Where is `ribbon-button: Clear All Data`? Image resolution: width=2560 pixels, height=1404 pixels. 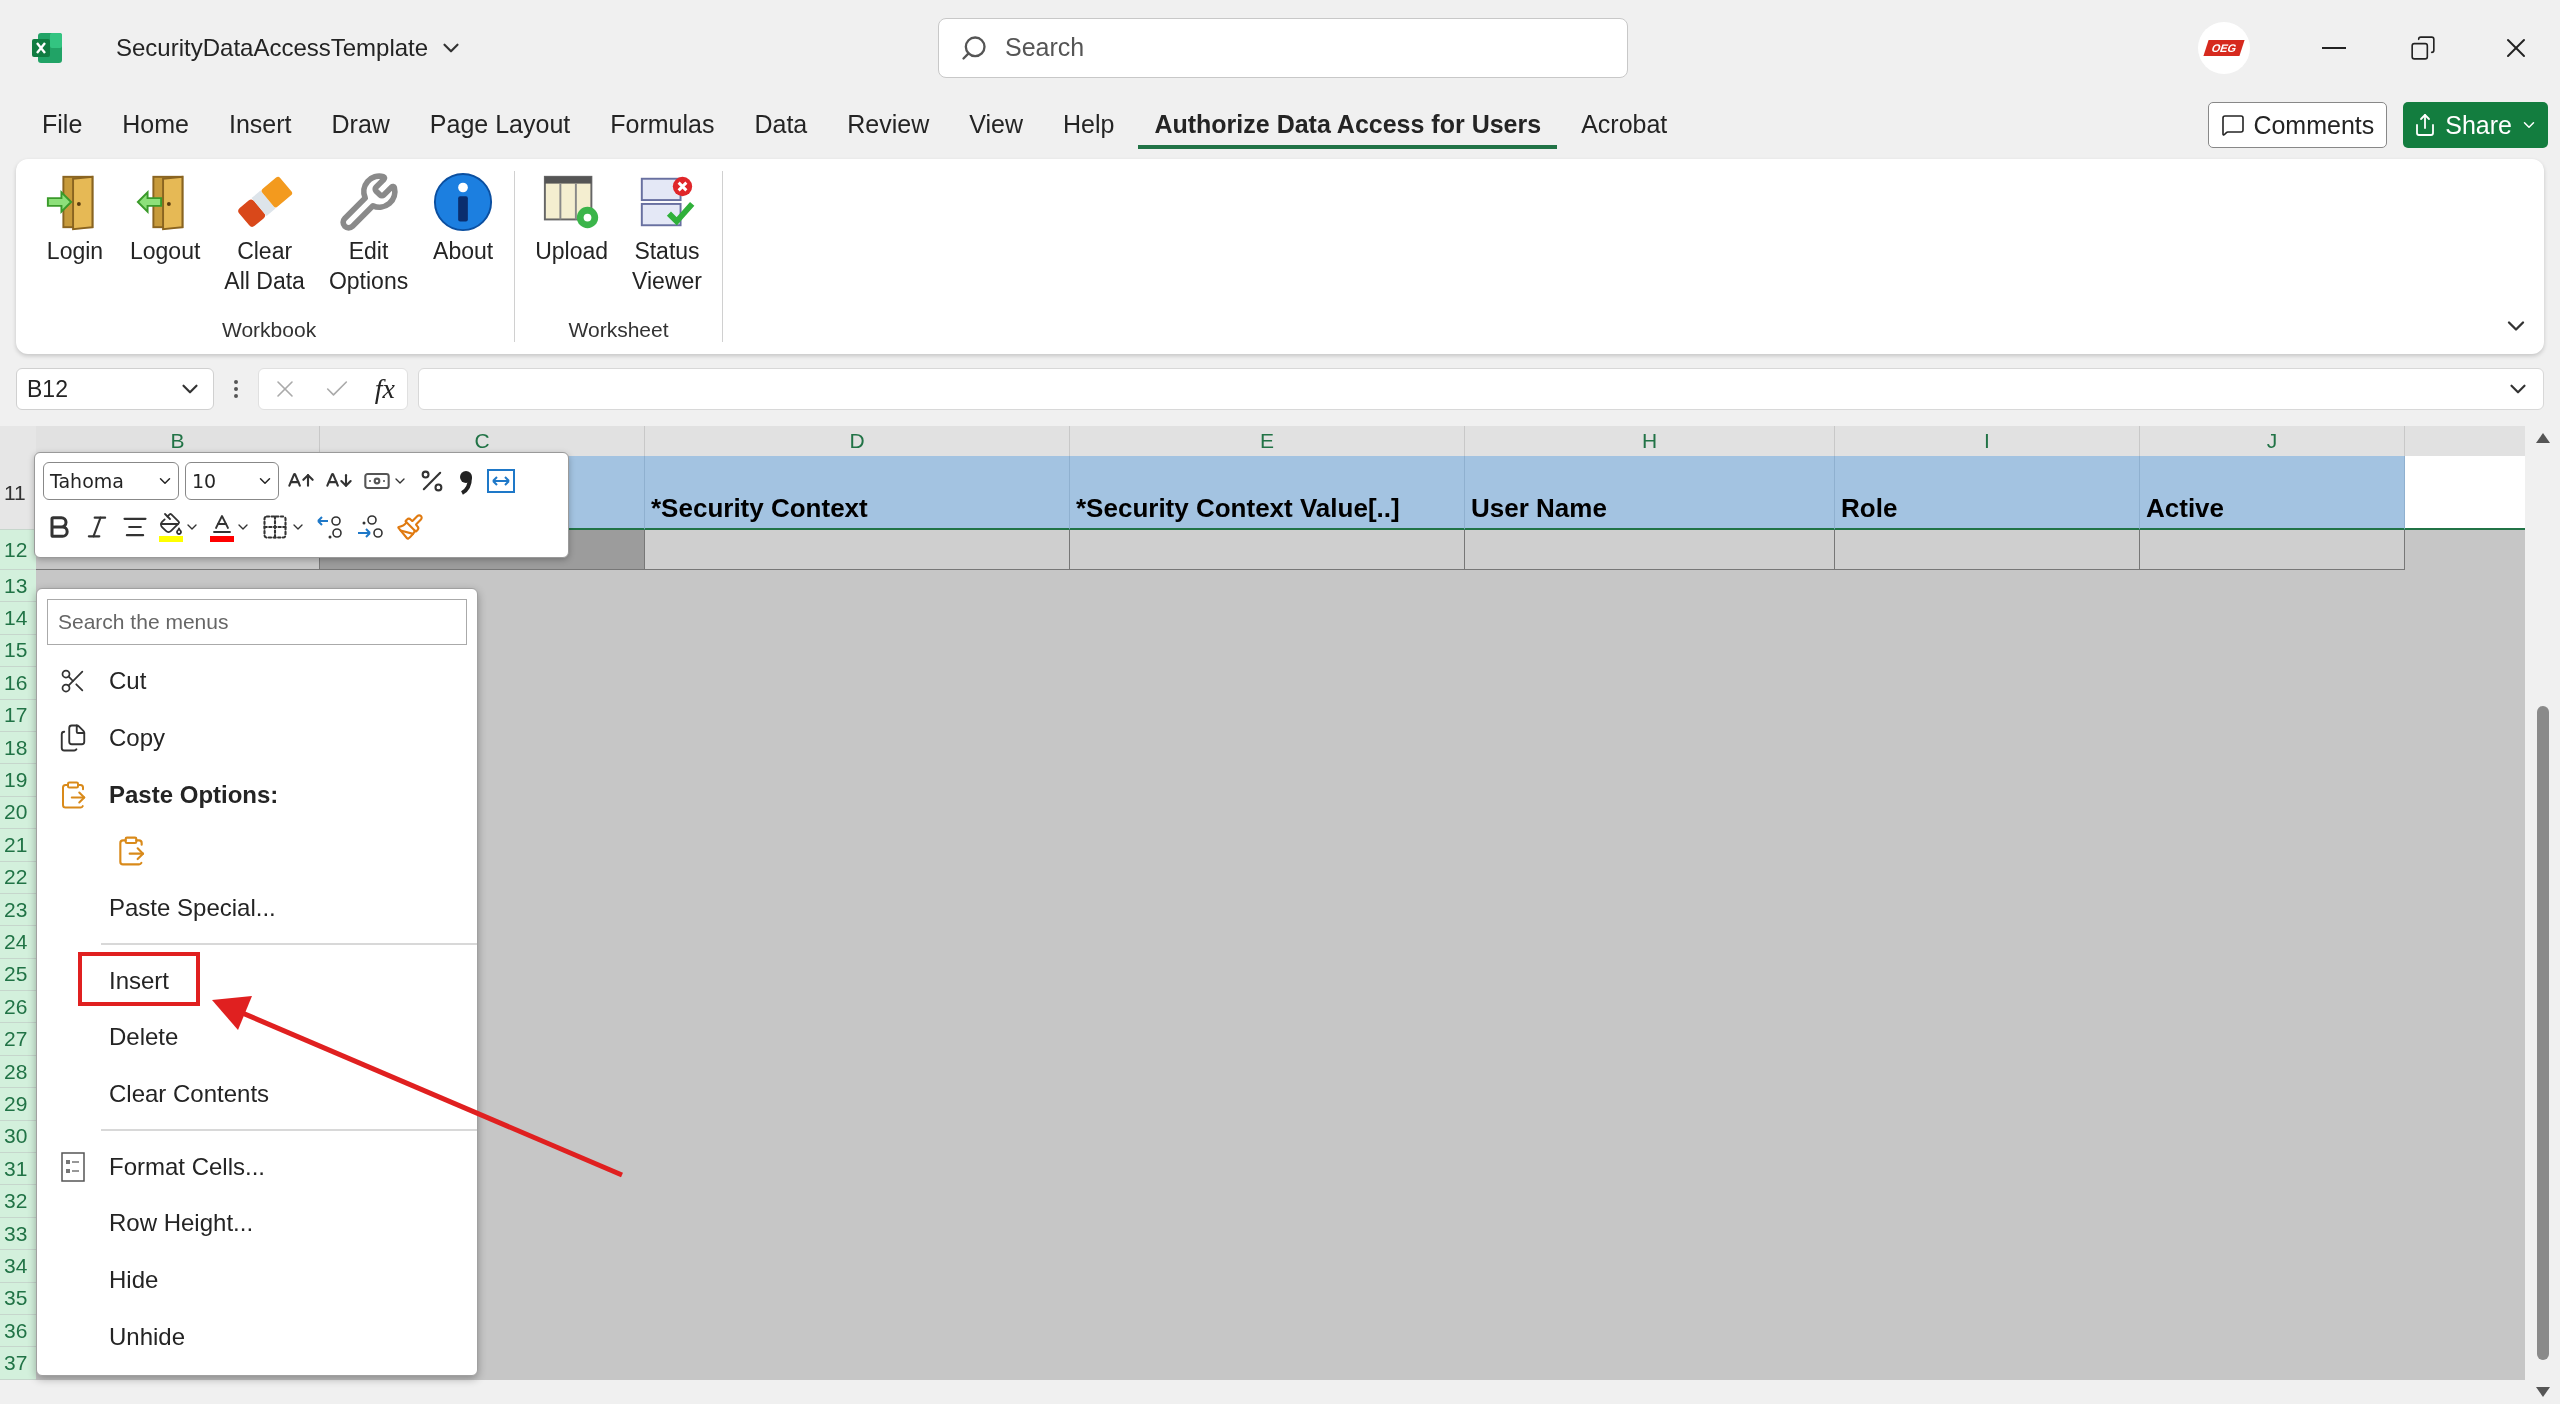 ribbon-button: Clear All Data is located at coordinates (264, 234).